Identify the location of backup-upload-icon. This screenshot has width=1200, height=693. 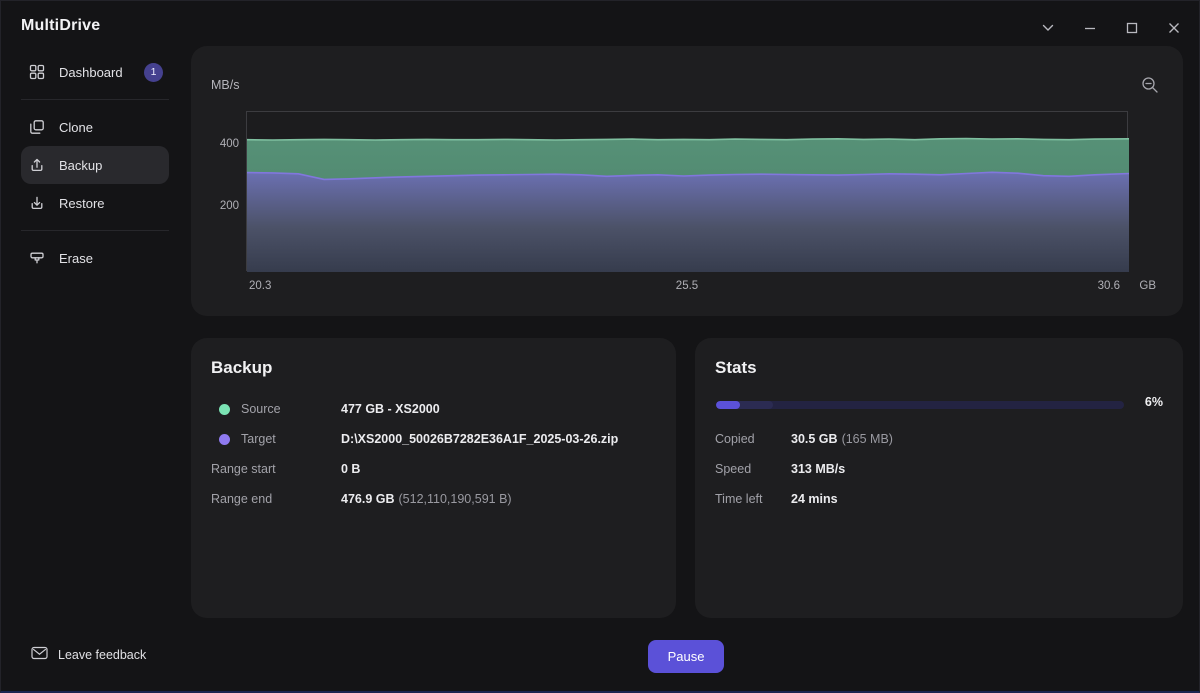
(37, 165).